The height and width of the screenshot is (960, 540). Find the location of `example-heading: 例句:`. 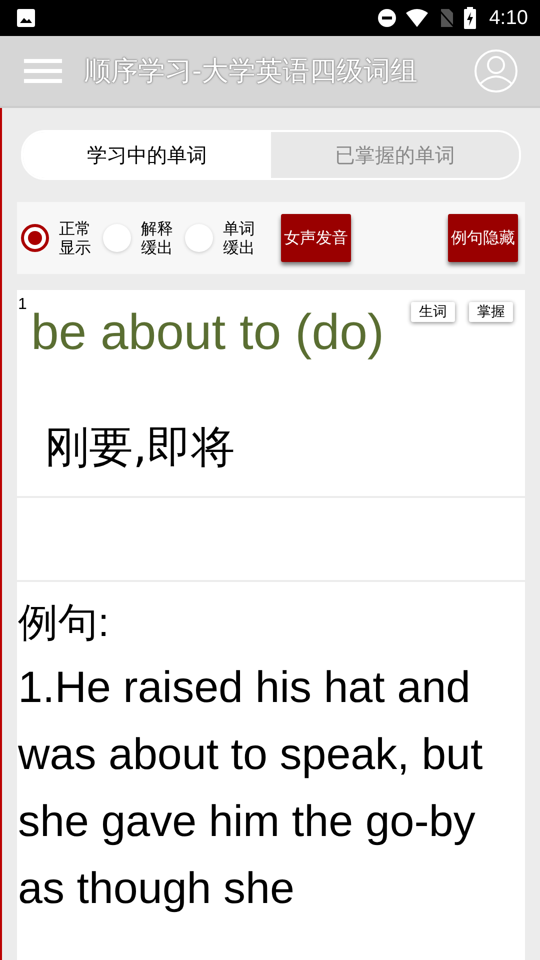

example-heading: 例句: is located at coordinates (64, 623).